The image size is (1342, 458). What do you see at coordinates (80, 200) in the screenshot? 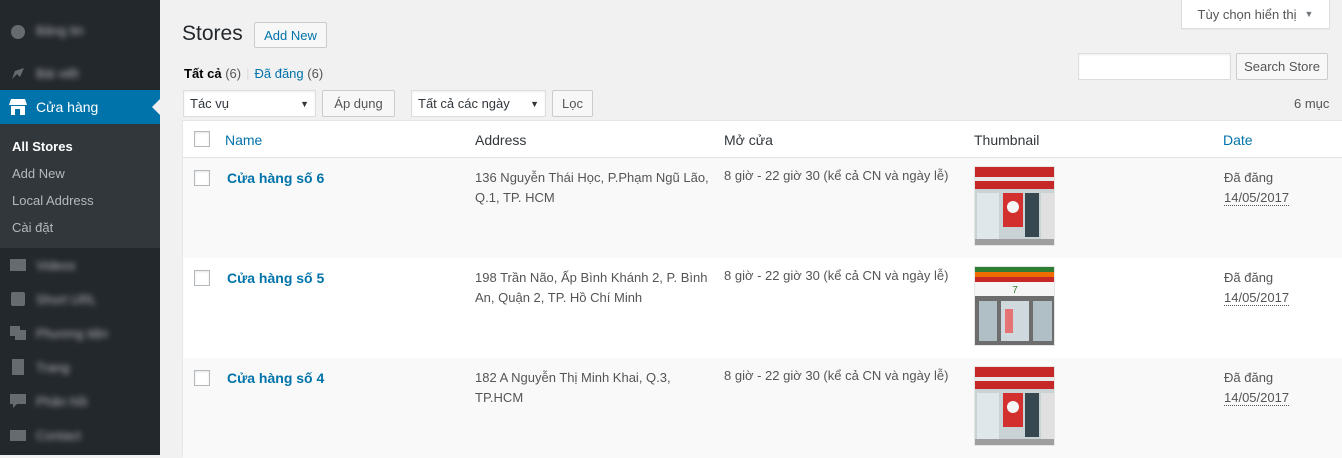
I see `submenu-local-address: Local Address` at bounding box center [80, 200].